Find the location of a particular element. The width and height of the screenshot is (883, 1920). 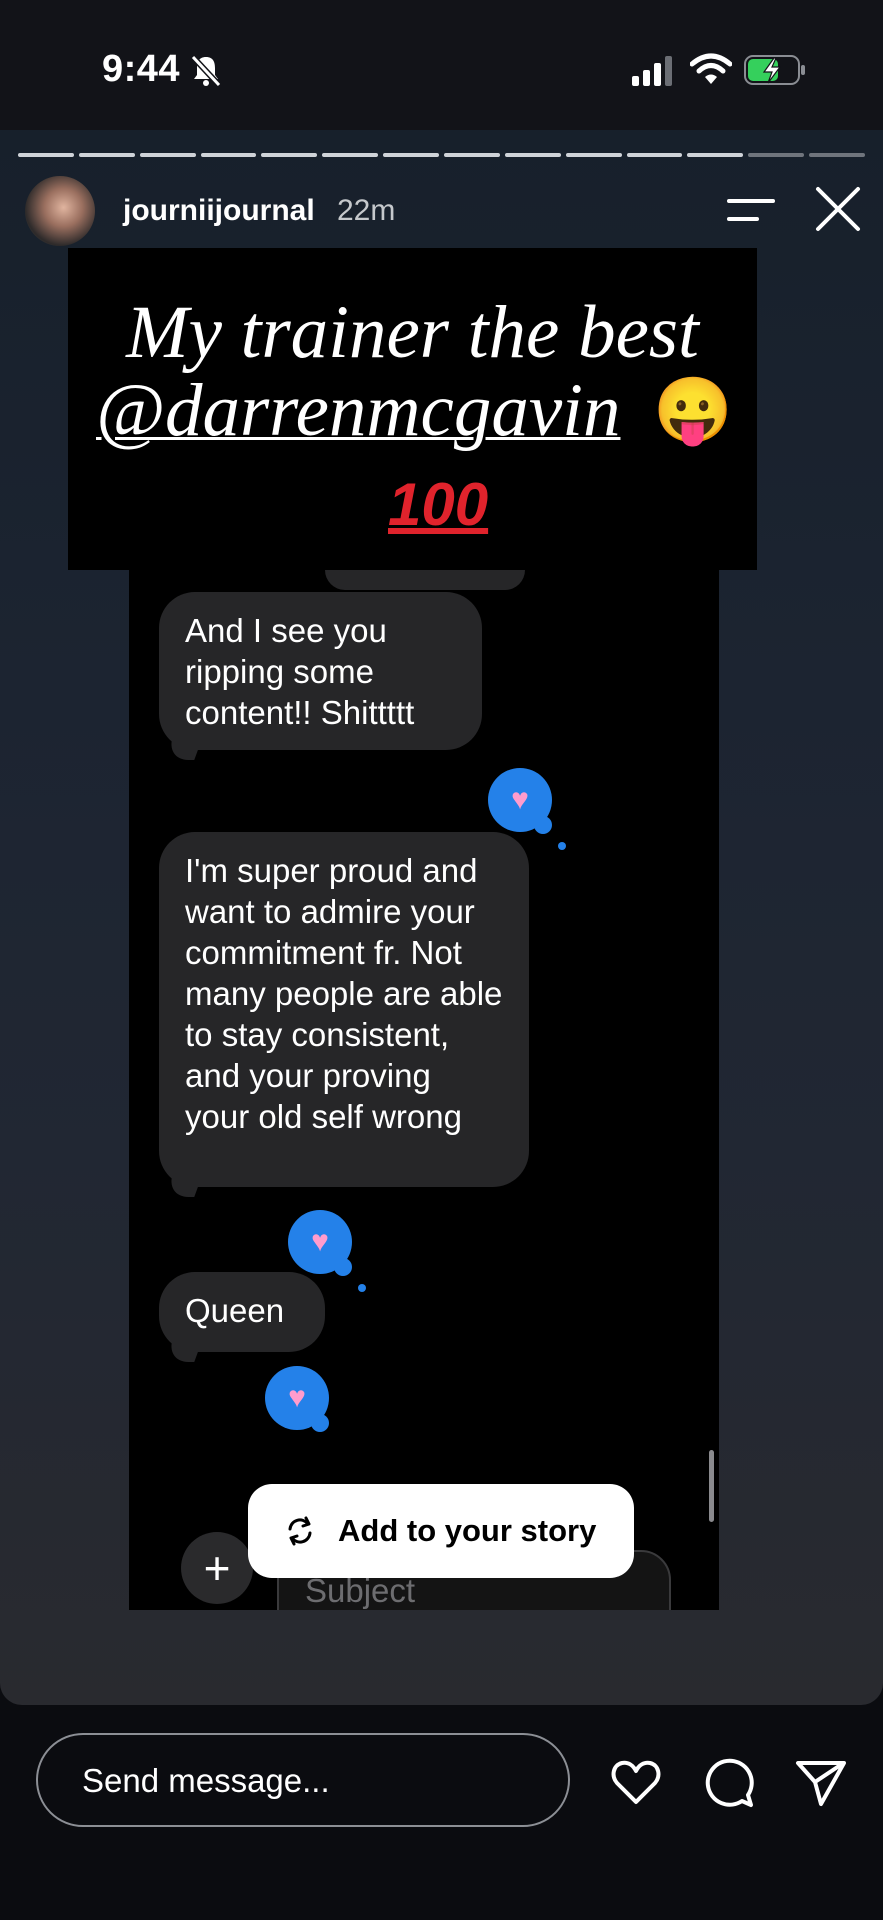

status-bar: 9:44 is located at coordinates (441, 65).